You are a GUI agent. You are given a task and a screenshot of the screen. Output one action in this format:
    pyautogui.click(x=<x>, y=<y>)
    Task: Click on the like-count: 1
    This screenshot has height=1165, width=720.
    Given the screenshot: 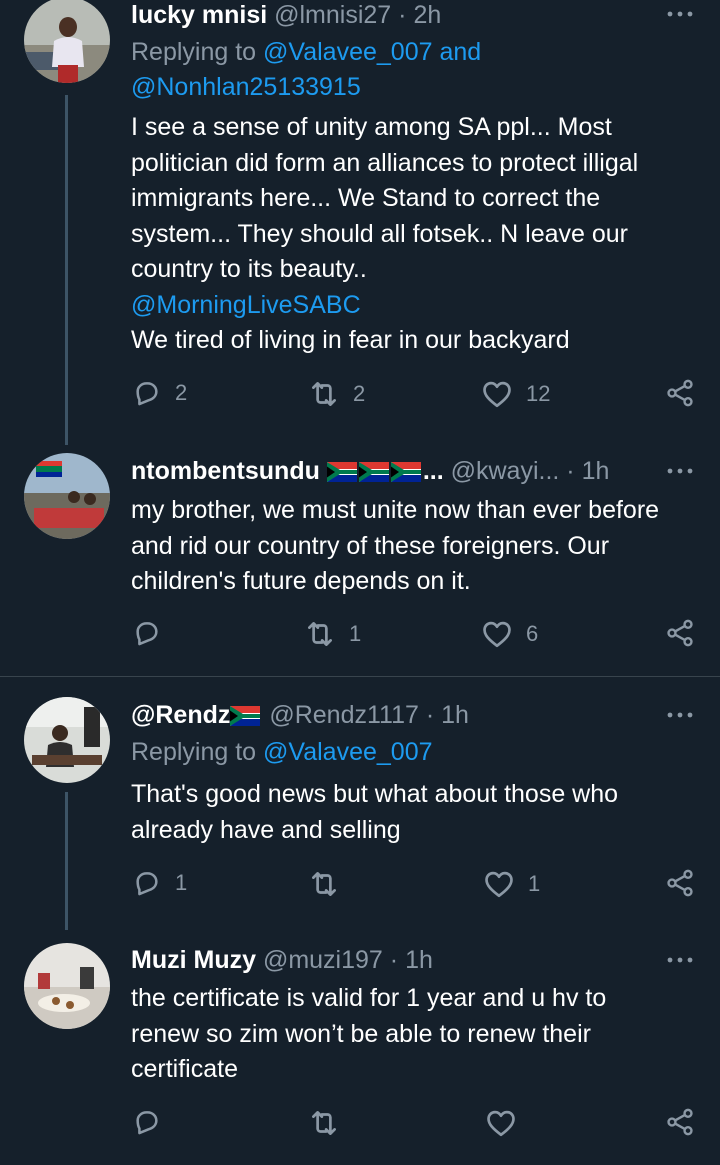 What is the action you would take?
    pyautogui.click(x=534, y=883)
    